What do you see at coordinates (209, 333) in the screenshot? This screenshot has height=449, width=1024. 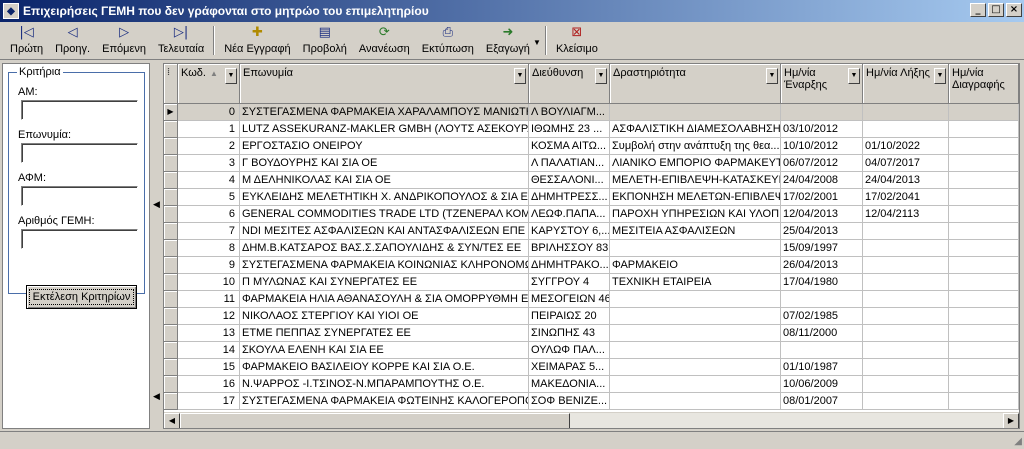 I see `cell-code: 13` at bounding box center [209, 333].